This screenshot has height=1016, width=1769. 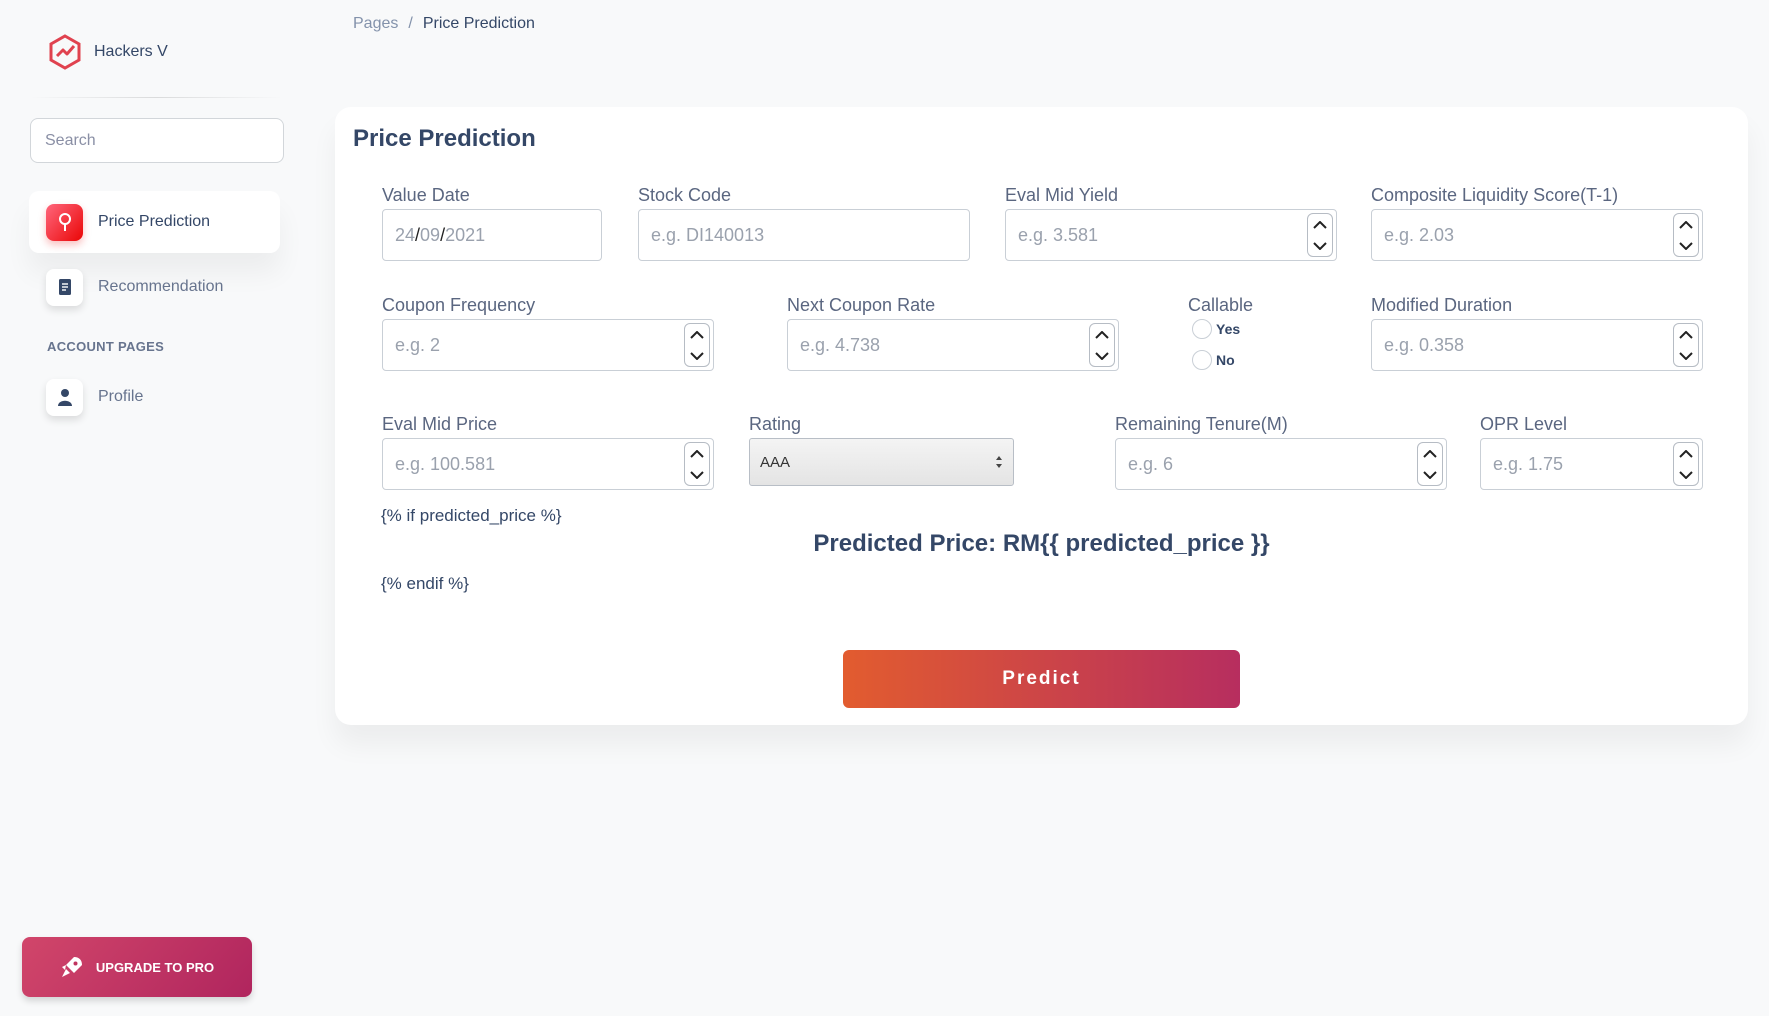 I want to click on stock-code-input: e.g. DI140013, so click(x=804, y=235).